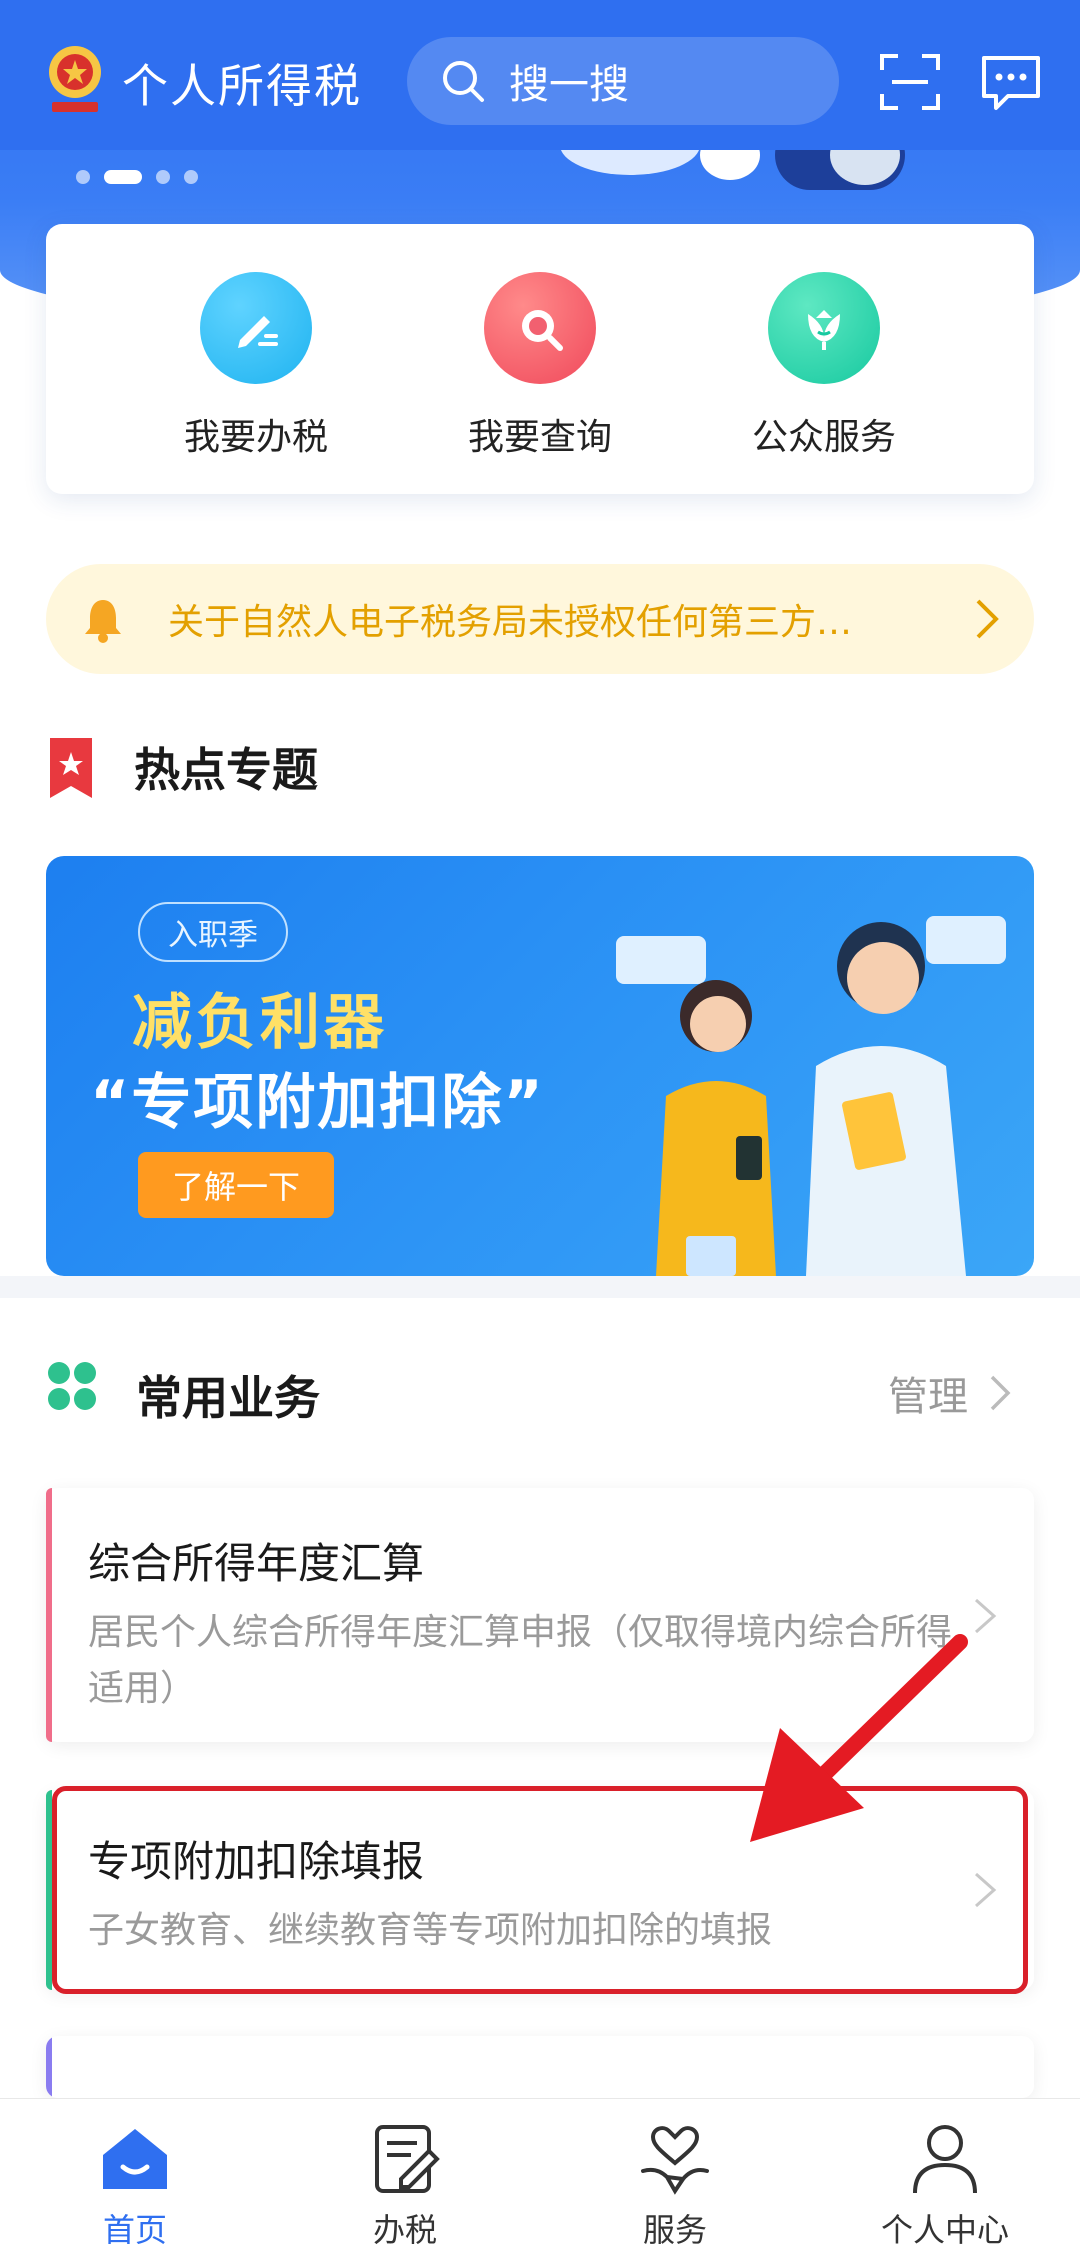 The width and height of the screenshot is (1080, 2256). Describe the element at coordinates (103, 621) in the screenshot. I see `bell-icon` at that location.